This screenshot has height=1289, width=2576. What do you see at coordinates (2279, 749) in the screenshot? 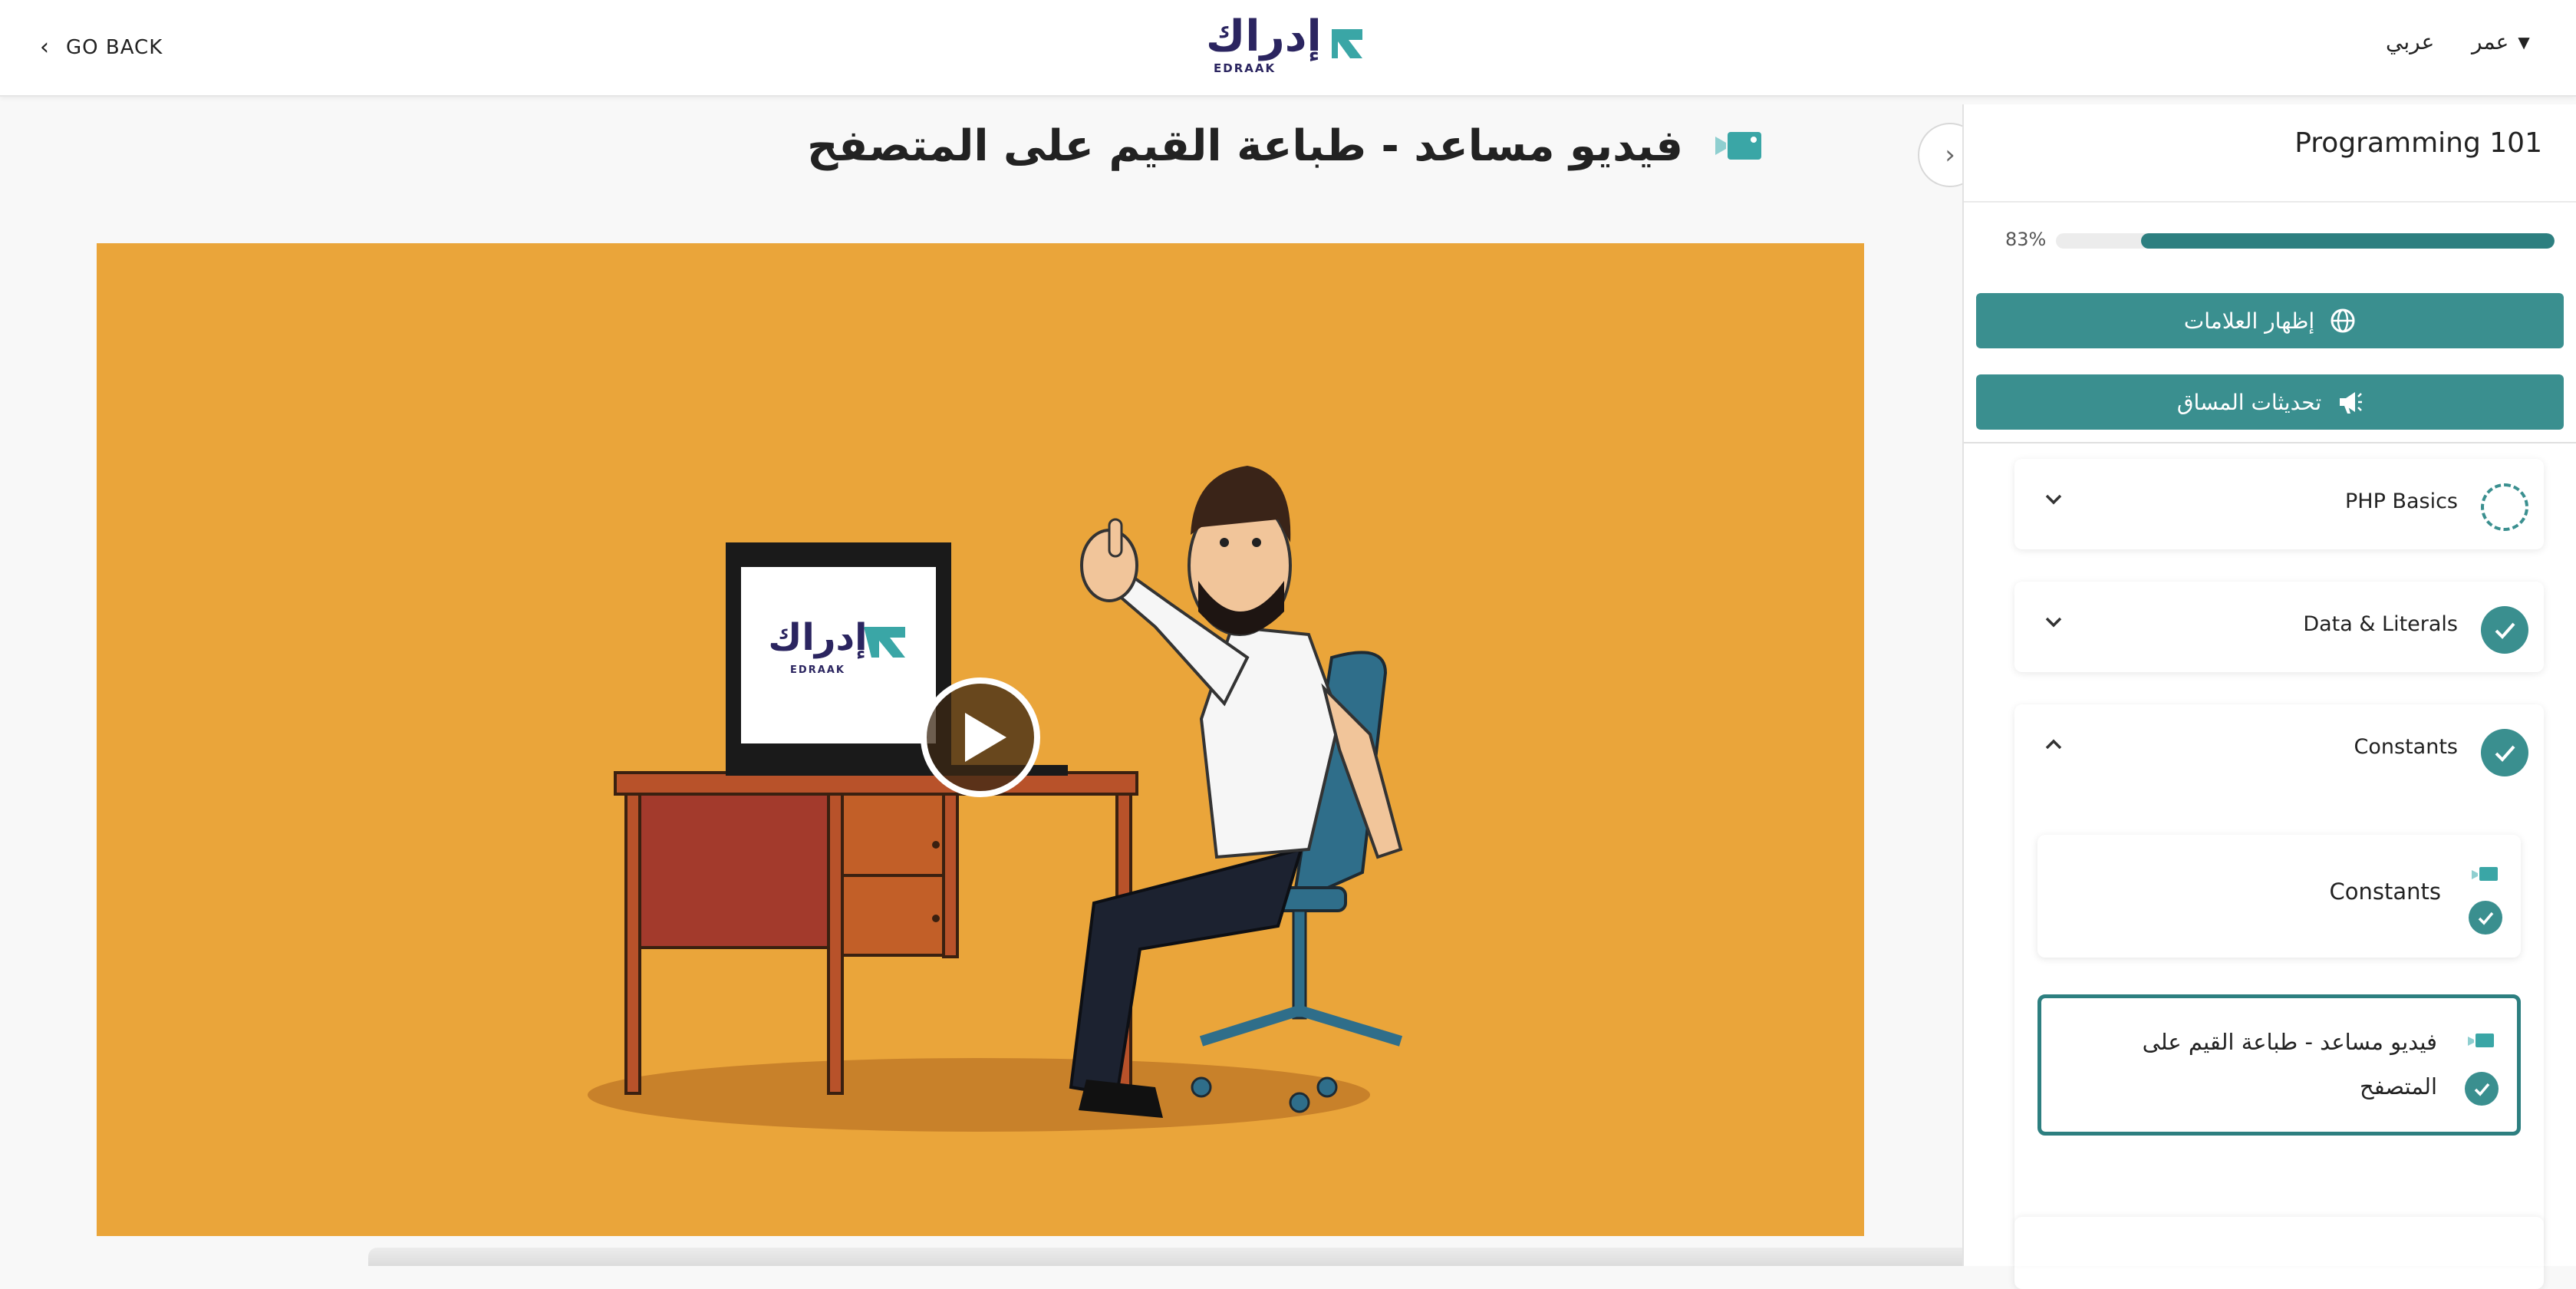
I see `module-header: Constants` at bounding box center [2279, 749].